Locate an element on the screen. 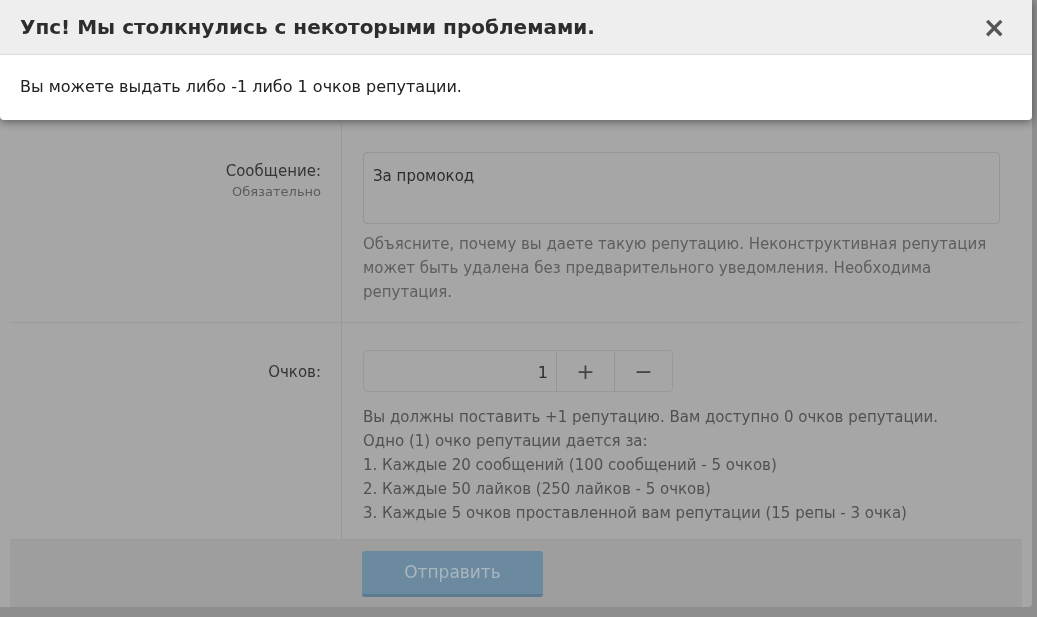 Image resolution: width=1037 pixels, height=617 pixels. field-explanation: Объясните, почему вы даете такую репутацию. Неконструктивная репутация может быть удалена без предварительного уведомления. Необходима репутация. is located at coordinates (675, 268).